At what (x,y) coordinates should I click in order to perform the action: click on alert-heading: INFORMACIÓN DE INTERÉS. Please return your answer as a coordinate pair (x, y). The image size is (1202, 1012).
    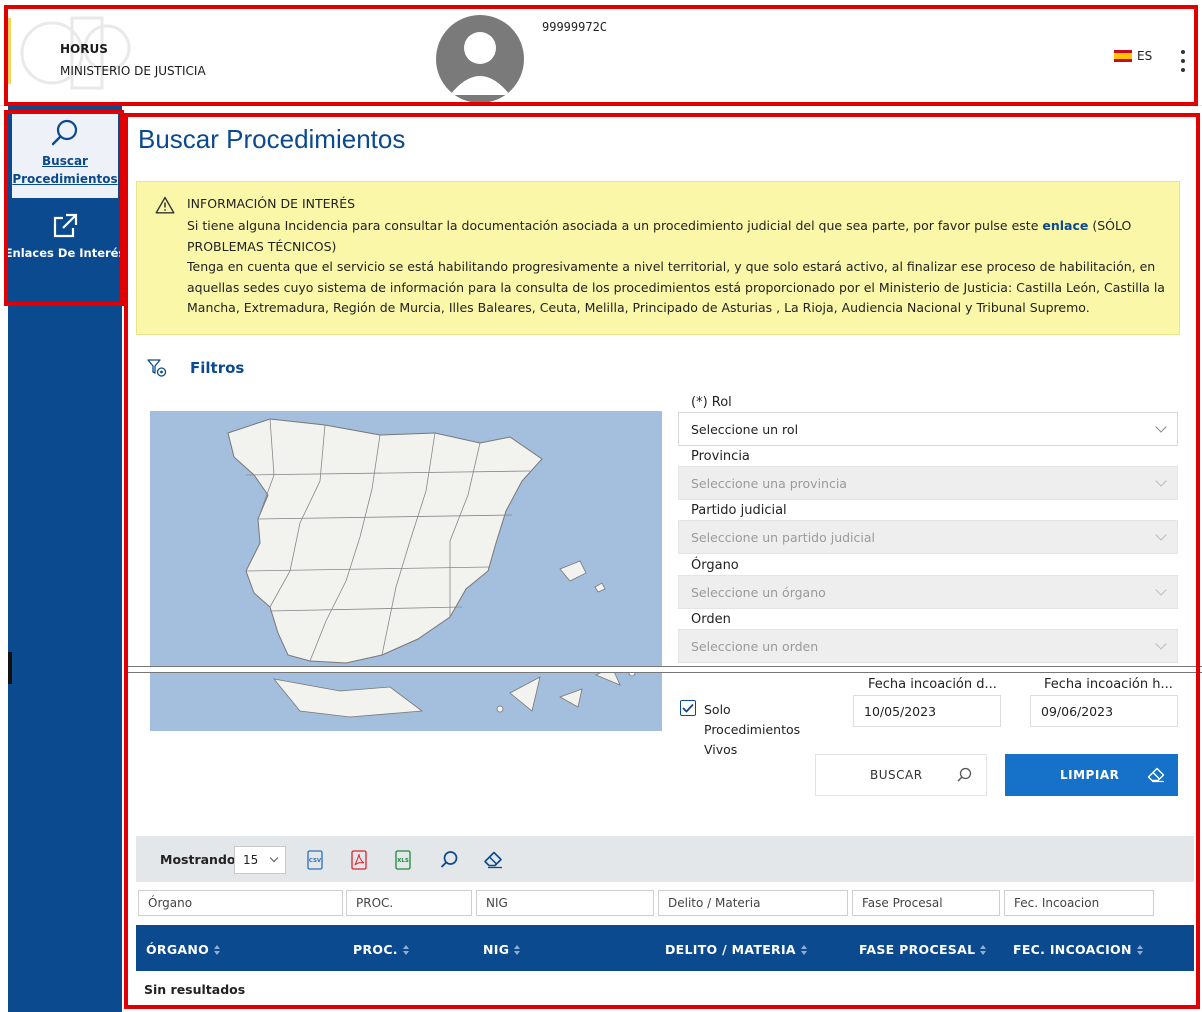
    Looking at the image, I should click on (271, 203).